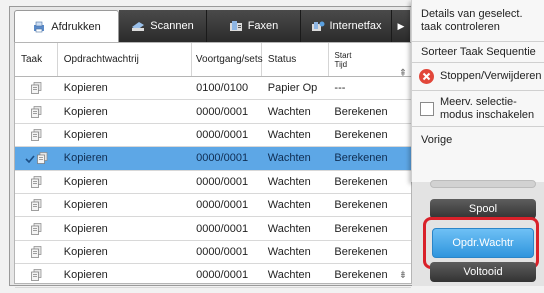 The image size is (544, 293). I want to click on tab-scroll-right-button: ▶, so click(401, 26).